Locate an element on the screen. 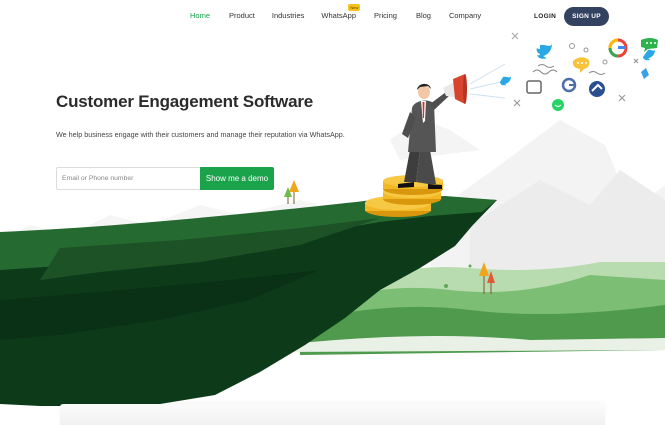 The image size is (665, 425). nav-blog-link: Blog is located at coordinates (423, 15).